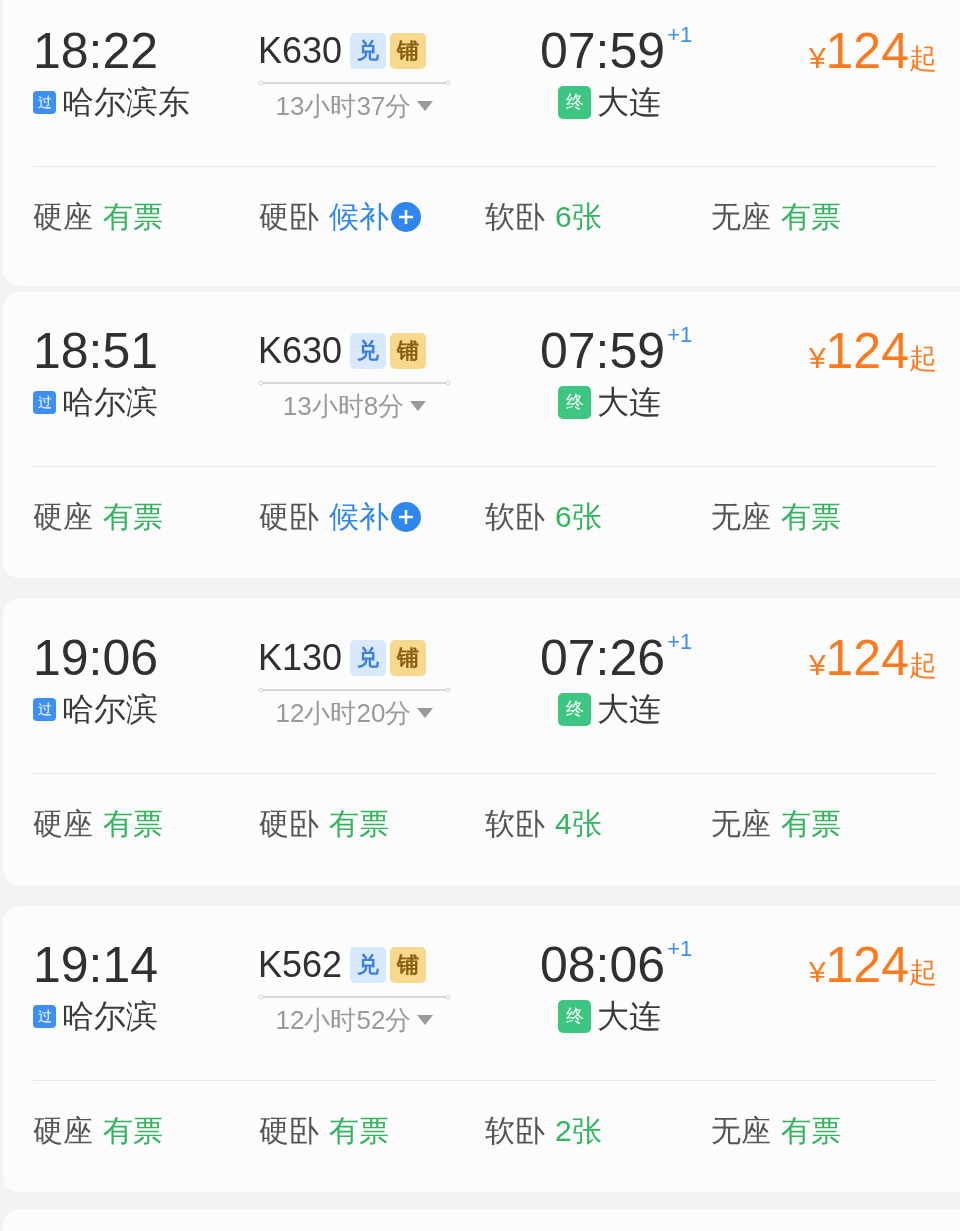 This screenshot has height=1231, width=960. Describe the element at coordinates (126, 102) in the screenshot. I see `departure-station: 哈尔滨东` at that location.